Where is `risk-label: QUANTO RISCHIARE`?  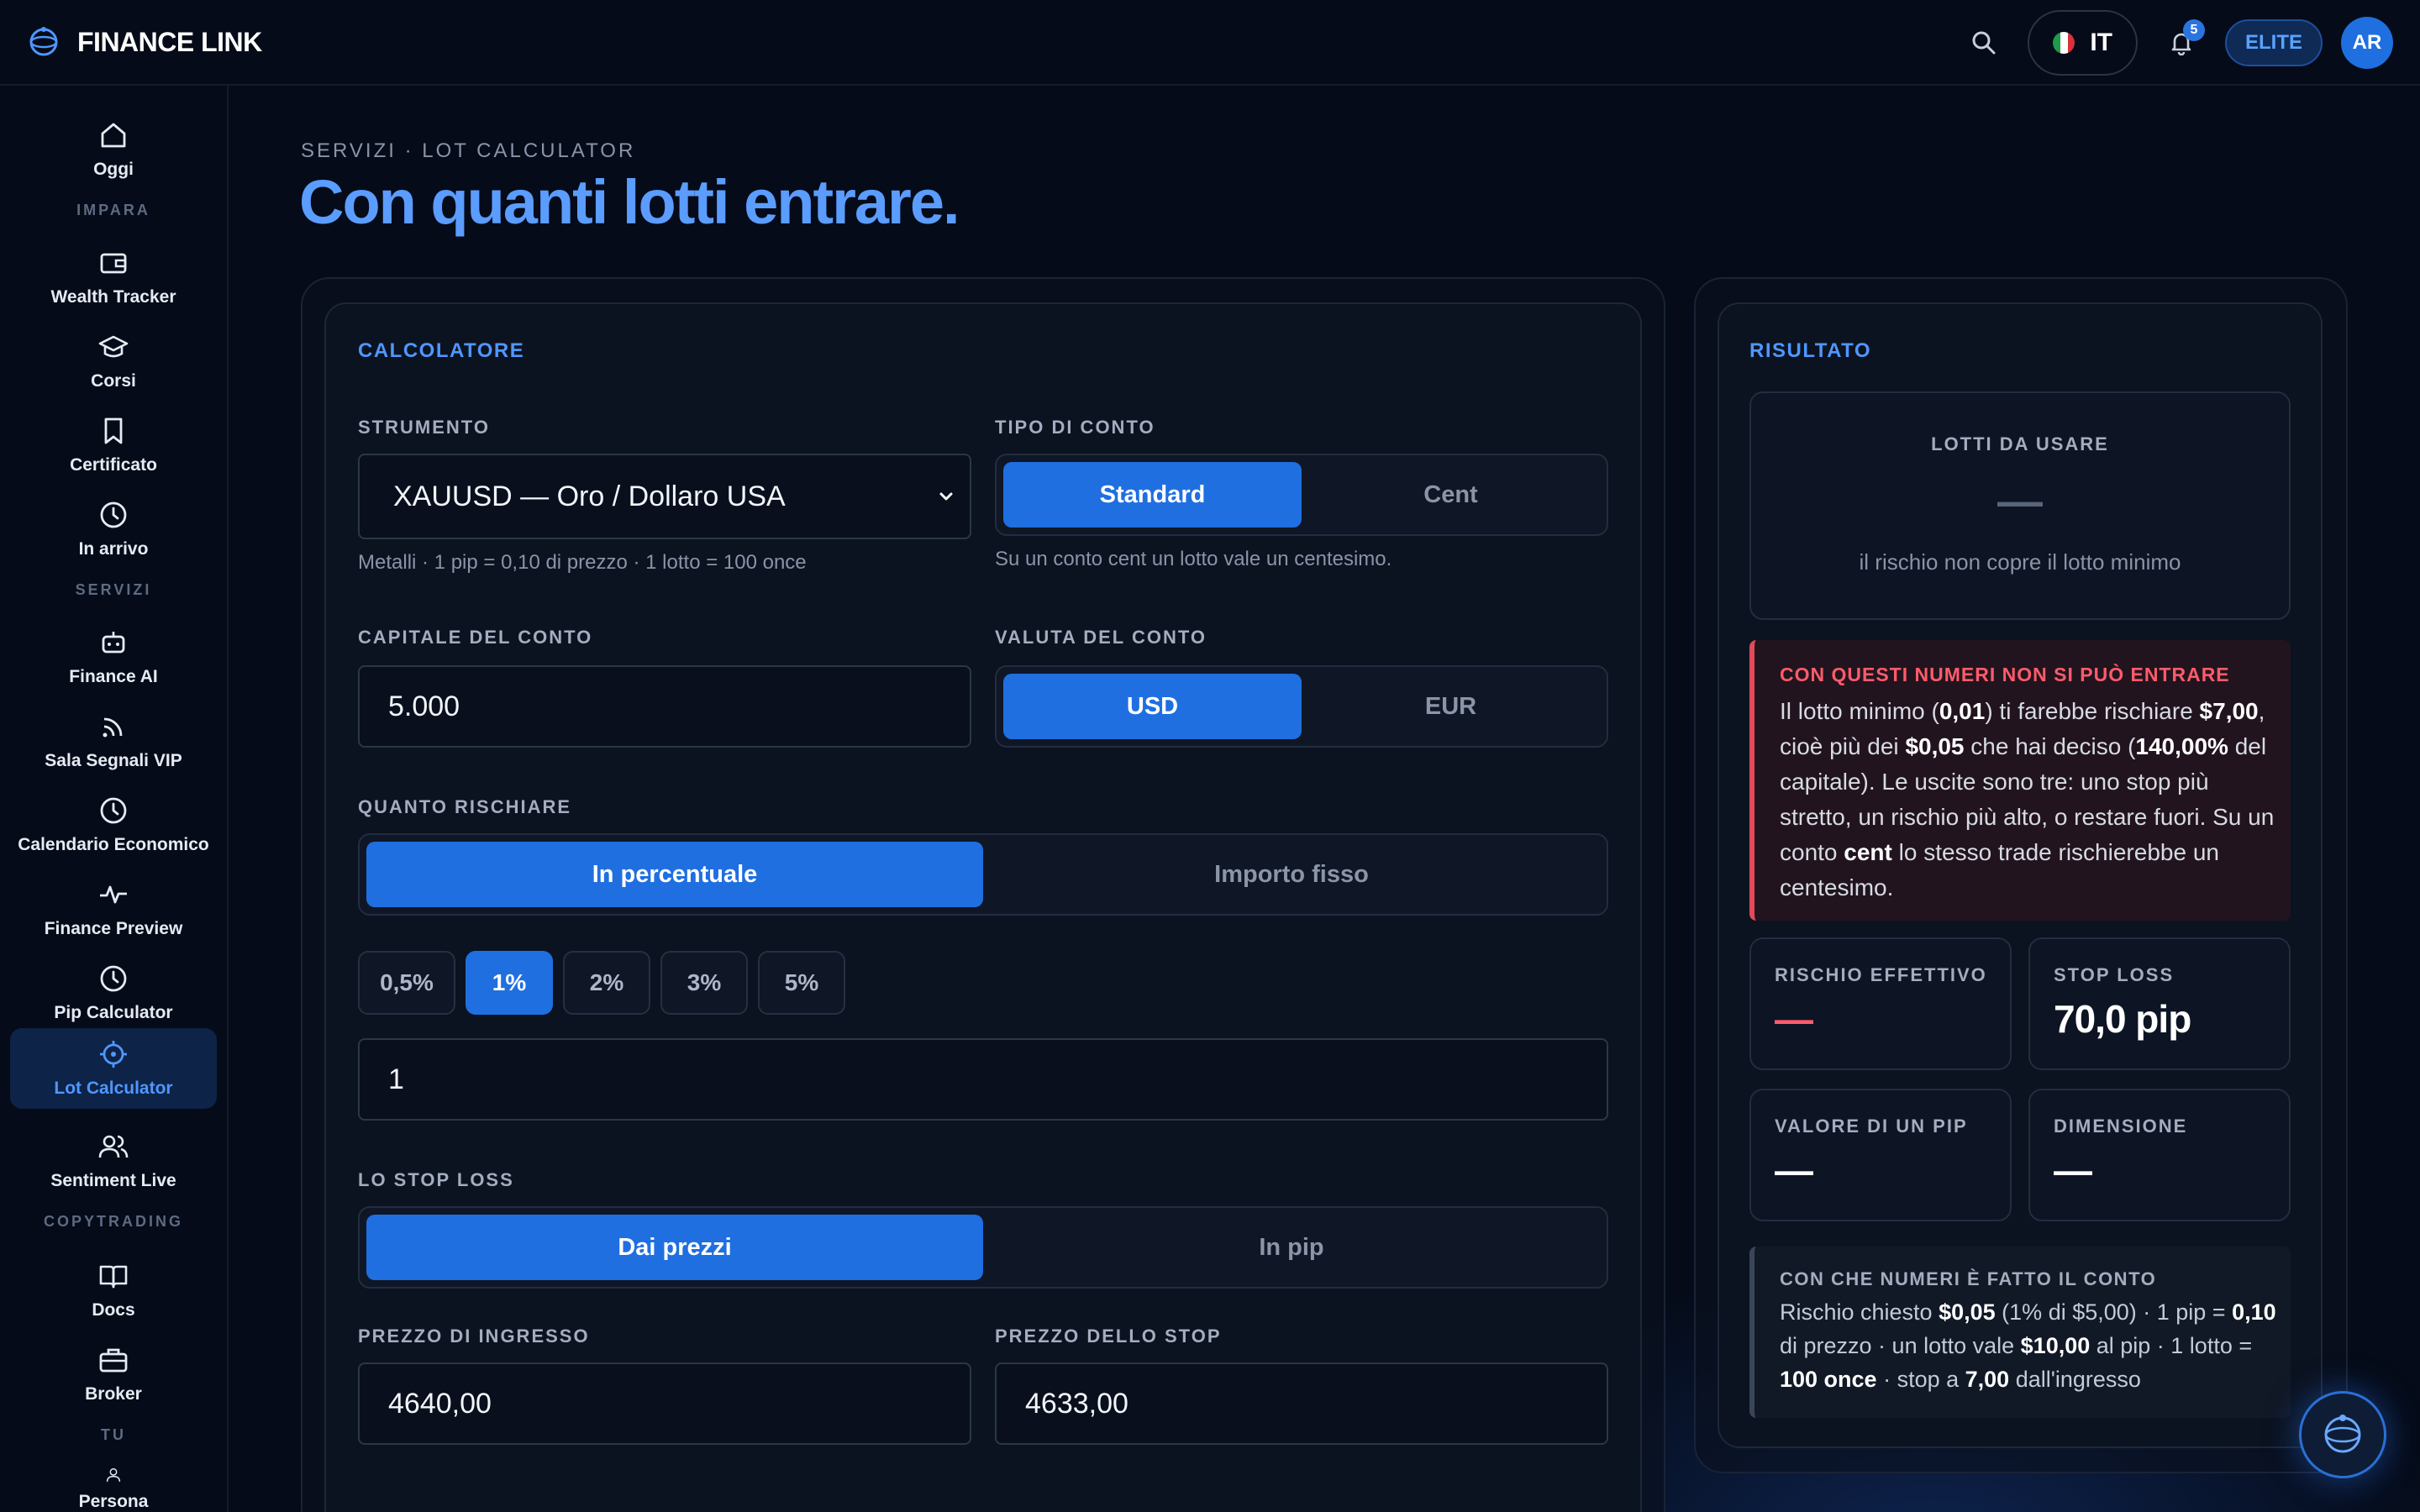 risk-label: QUANTO RISCHIARE is located at coordinates (465, 806).